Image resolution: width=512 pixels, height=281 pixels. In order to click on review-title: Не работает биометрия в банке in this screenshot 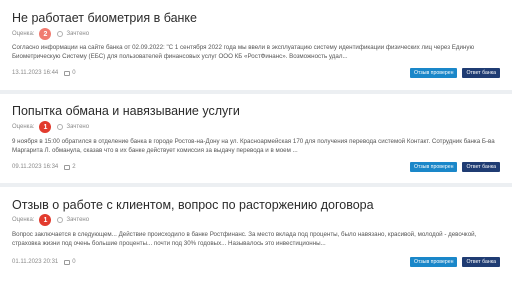, I will do `click(104, 18)`.